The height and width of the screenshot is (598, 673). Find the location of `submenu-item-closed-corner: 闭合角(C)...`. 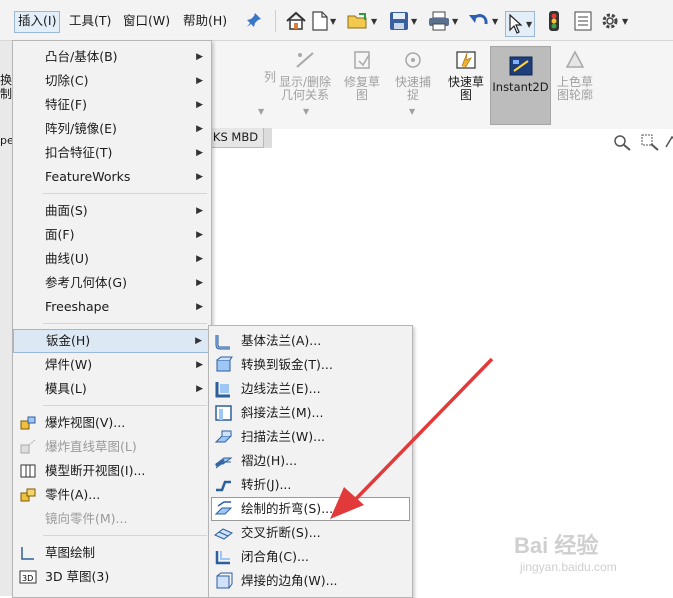

submenu-item-closed-corner: 闭合角(C)... is located at coordinates (310, 557).